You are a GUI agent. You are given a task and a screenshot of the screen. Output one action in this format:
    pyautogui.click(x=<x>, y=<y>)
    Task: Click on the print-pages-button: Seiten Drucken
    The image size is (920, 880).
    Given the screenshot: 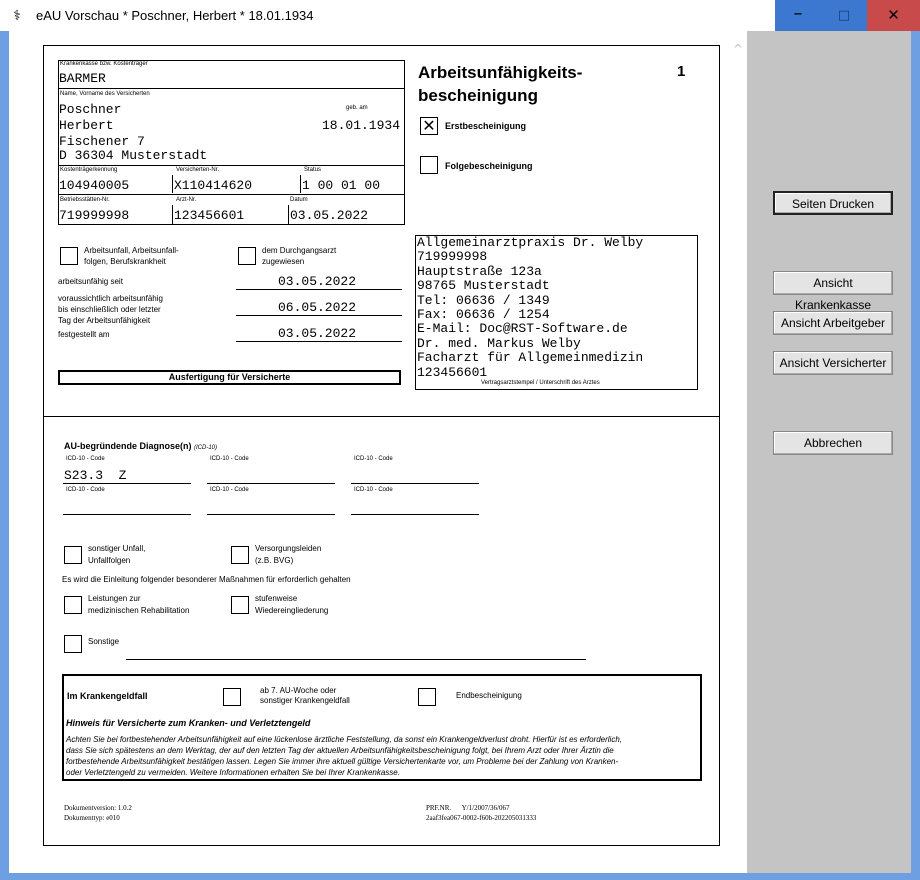 What is the action you would take?
    pyautogui.click(x=833, y=203)
    